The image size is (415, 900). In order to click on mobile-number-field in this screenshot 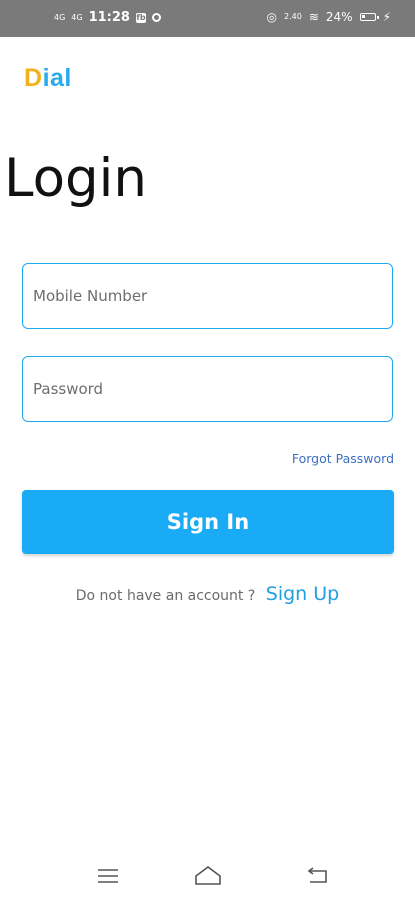, I will do `click(207, 296)`.